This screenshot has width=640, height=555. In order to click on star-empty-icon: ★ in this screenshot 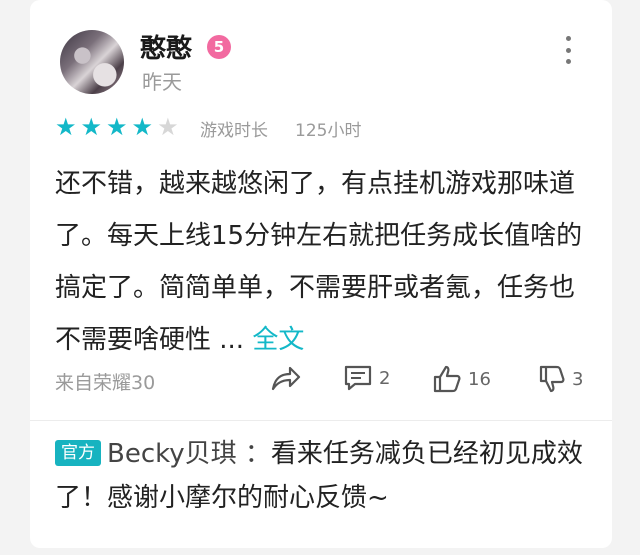, I will do `click(168, 127)`.